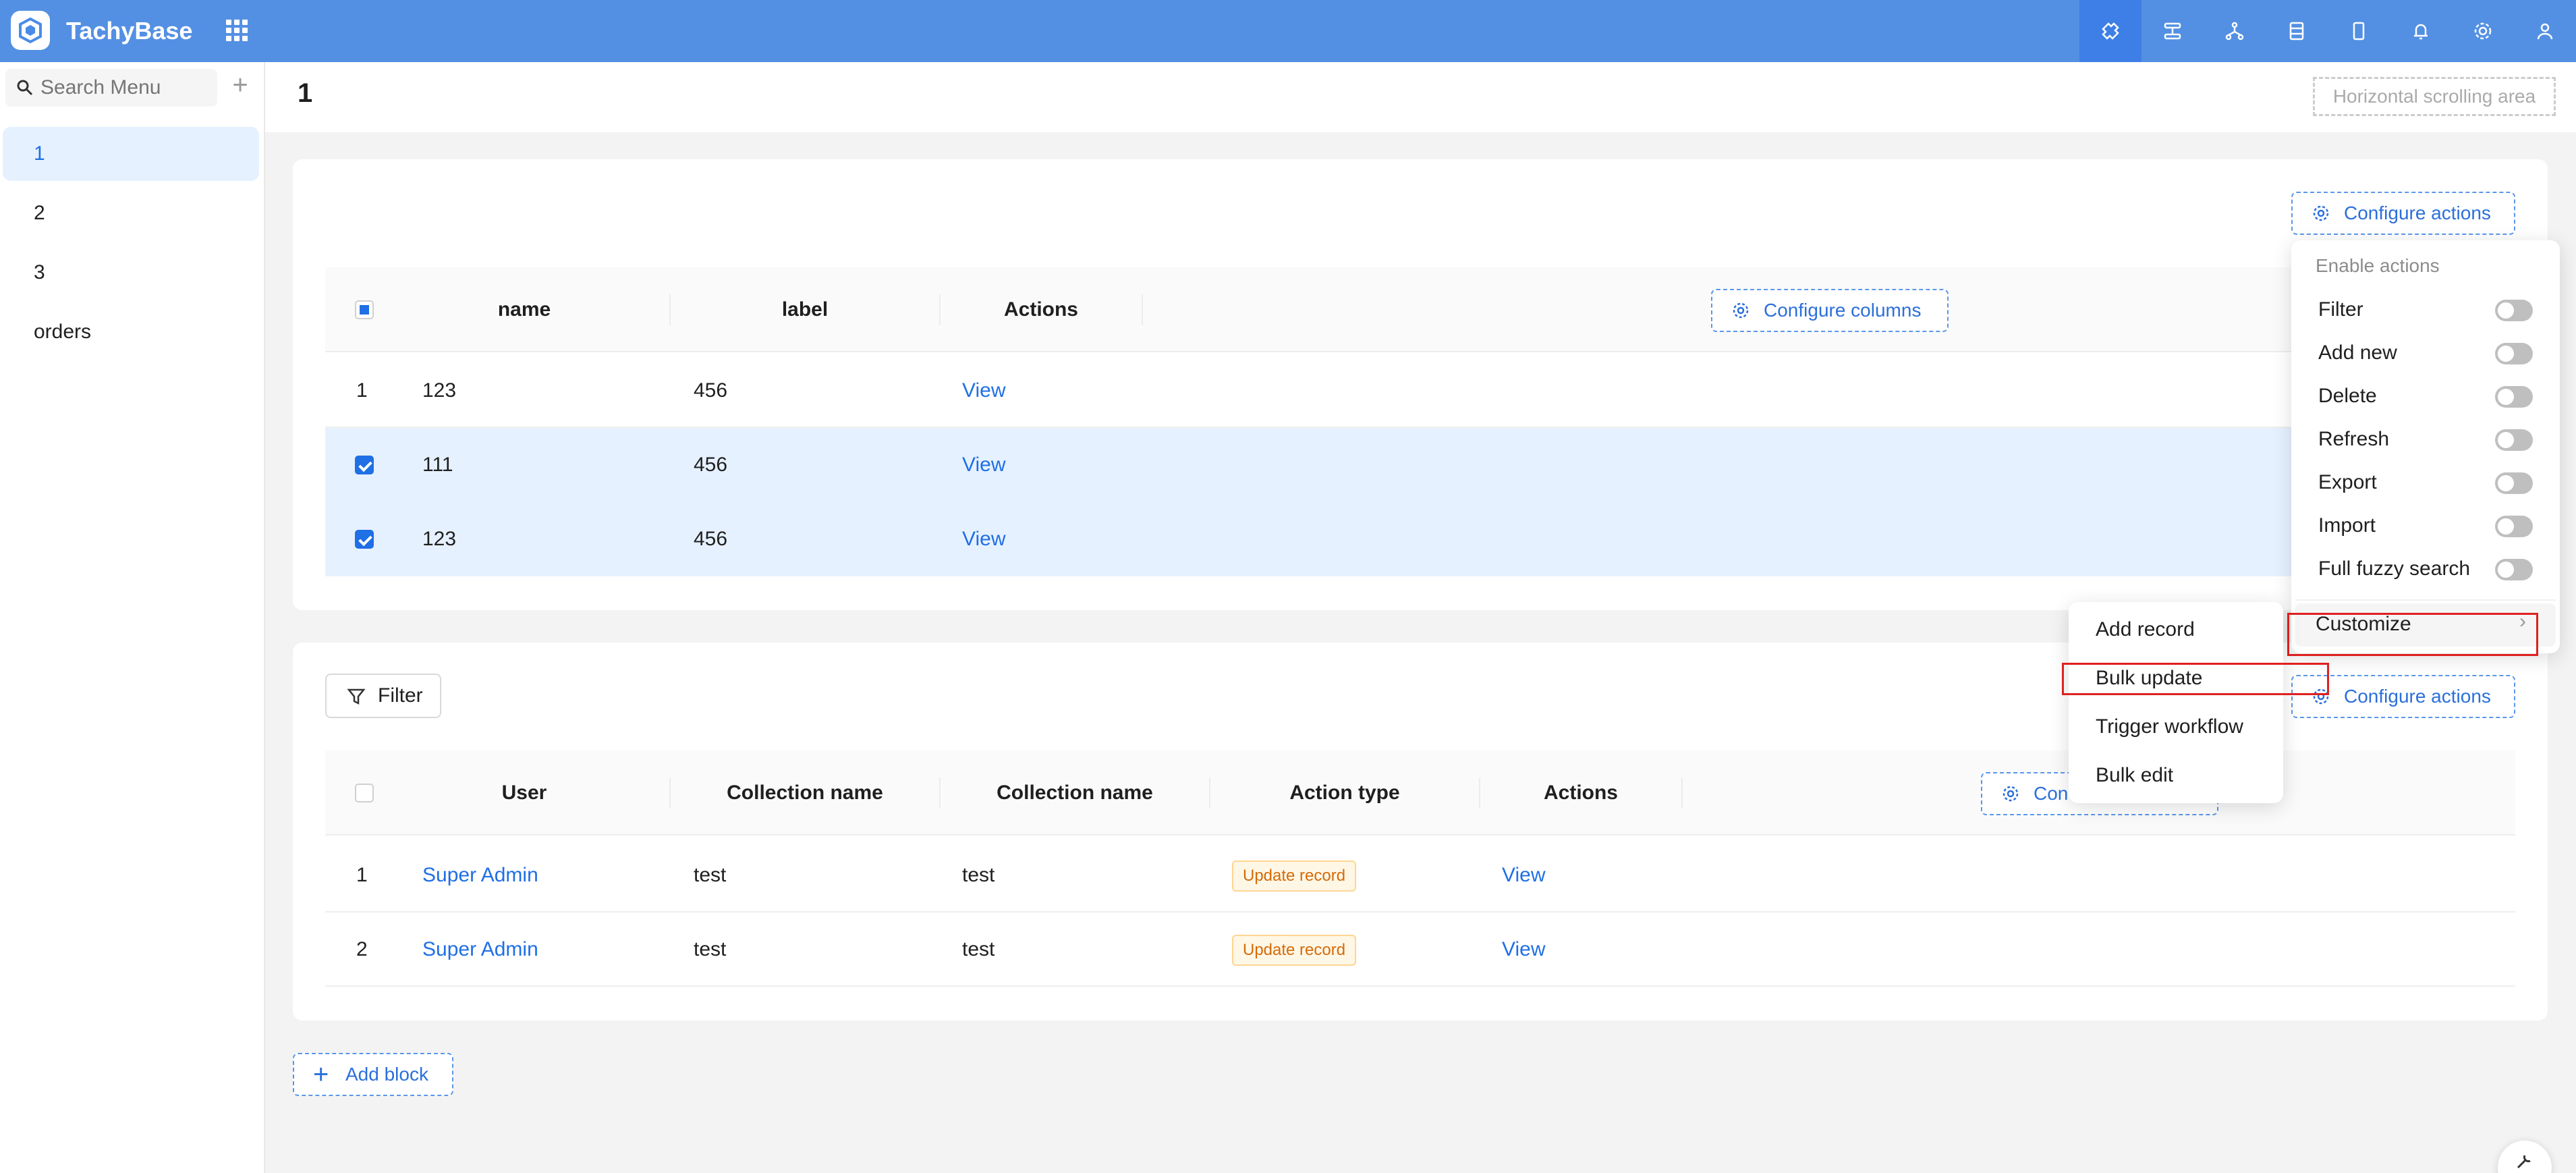 This screenshot has width=2576, height=1173. Describe the element at coordinates (356, 697) in the screenshot. I see `filter-icon` at that location.